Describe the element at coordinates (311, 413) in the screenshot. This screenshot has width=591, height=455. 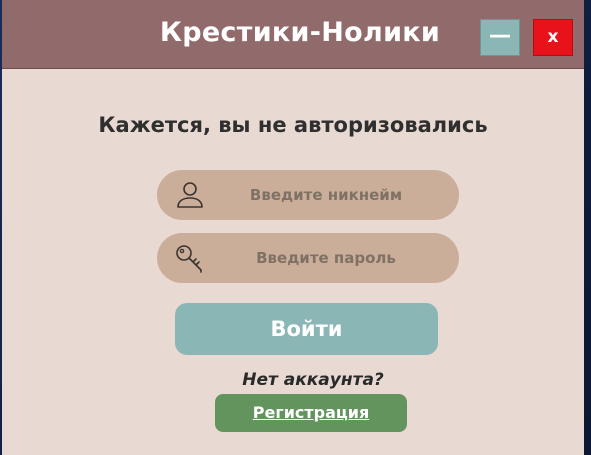
I see `register-button: Регистрация` at that location.